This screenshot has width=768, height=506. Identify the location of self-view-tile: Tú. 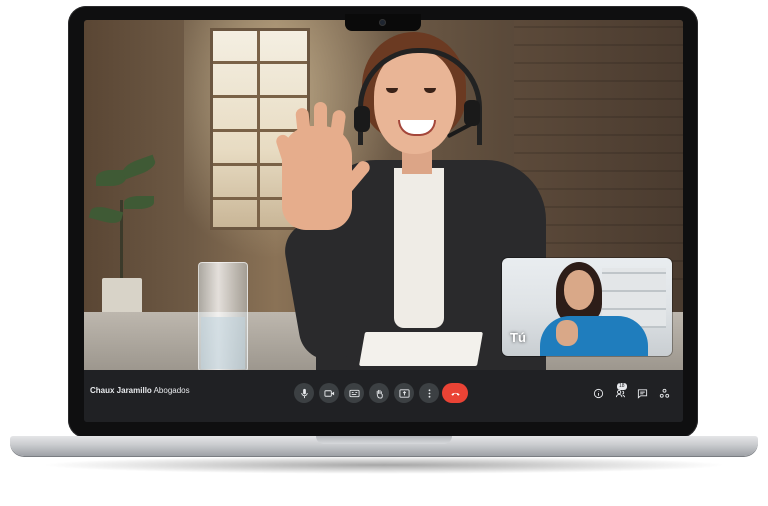
(587, 307).